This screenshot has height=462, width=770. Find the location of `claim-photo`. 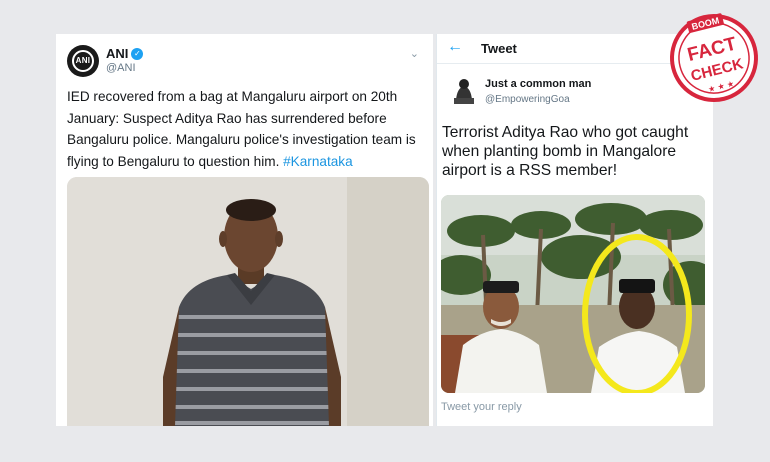

claim-photo is located at coordinates (573, 294).